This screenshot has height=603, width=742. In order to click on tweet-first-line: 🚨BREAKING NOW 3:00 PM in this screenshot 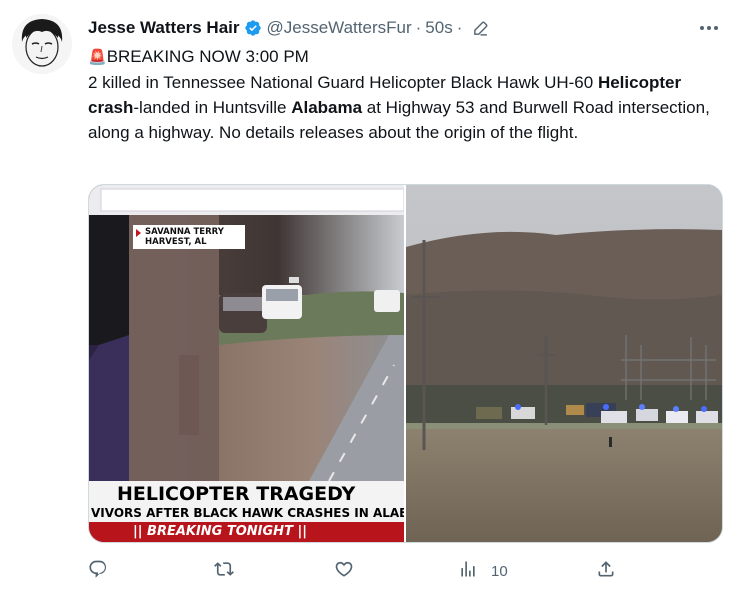, I will do `click(408, 57)`.